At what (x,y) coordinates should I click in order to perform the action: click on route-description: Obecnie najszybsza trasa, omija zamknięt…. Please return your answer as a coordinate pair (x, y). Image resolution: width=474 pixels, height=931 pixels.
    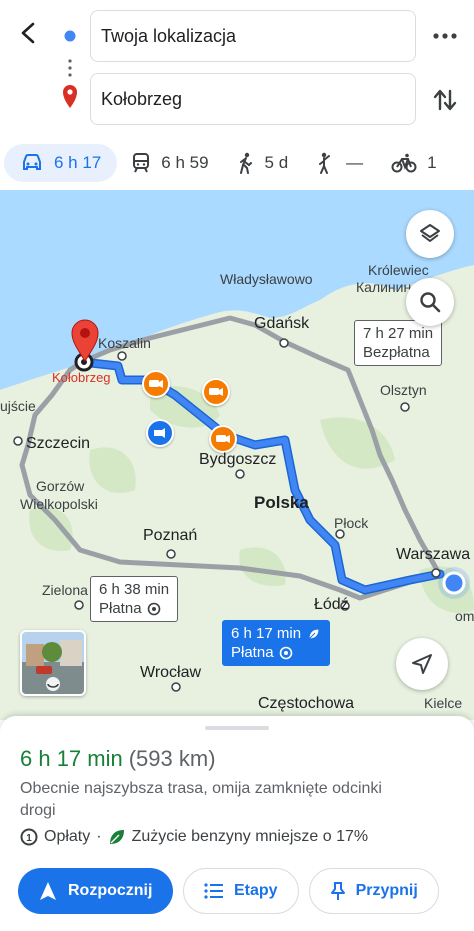
    Looking at the image, I should click on (201, 799).